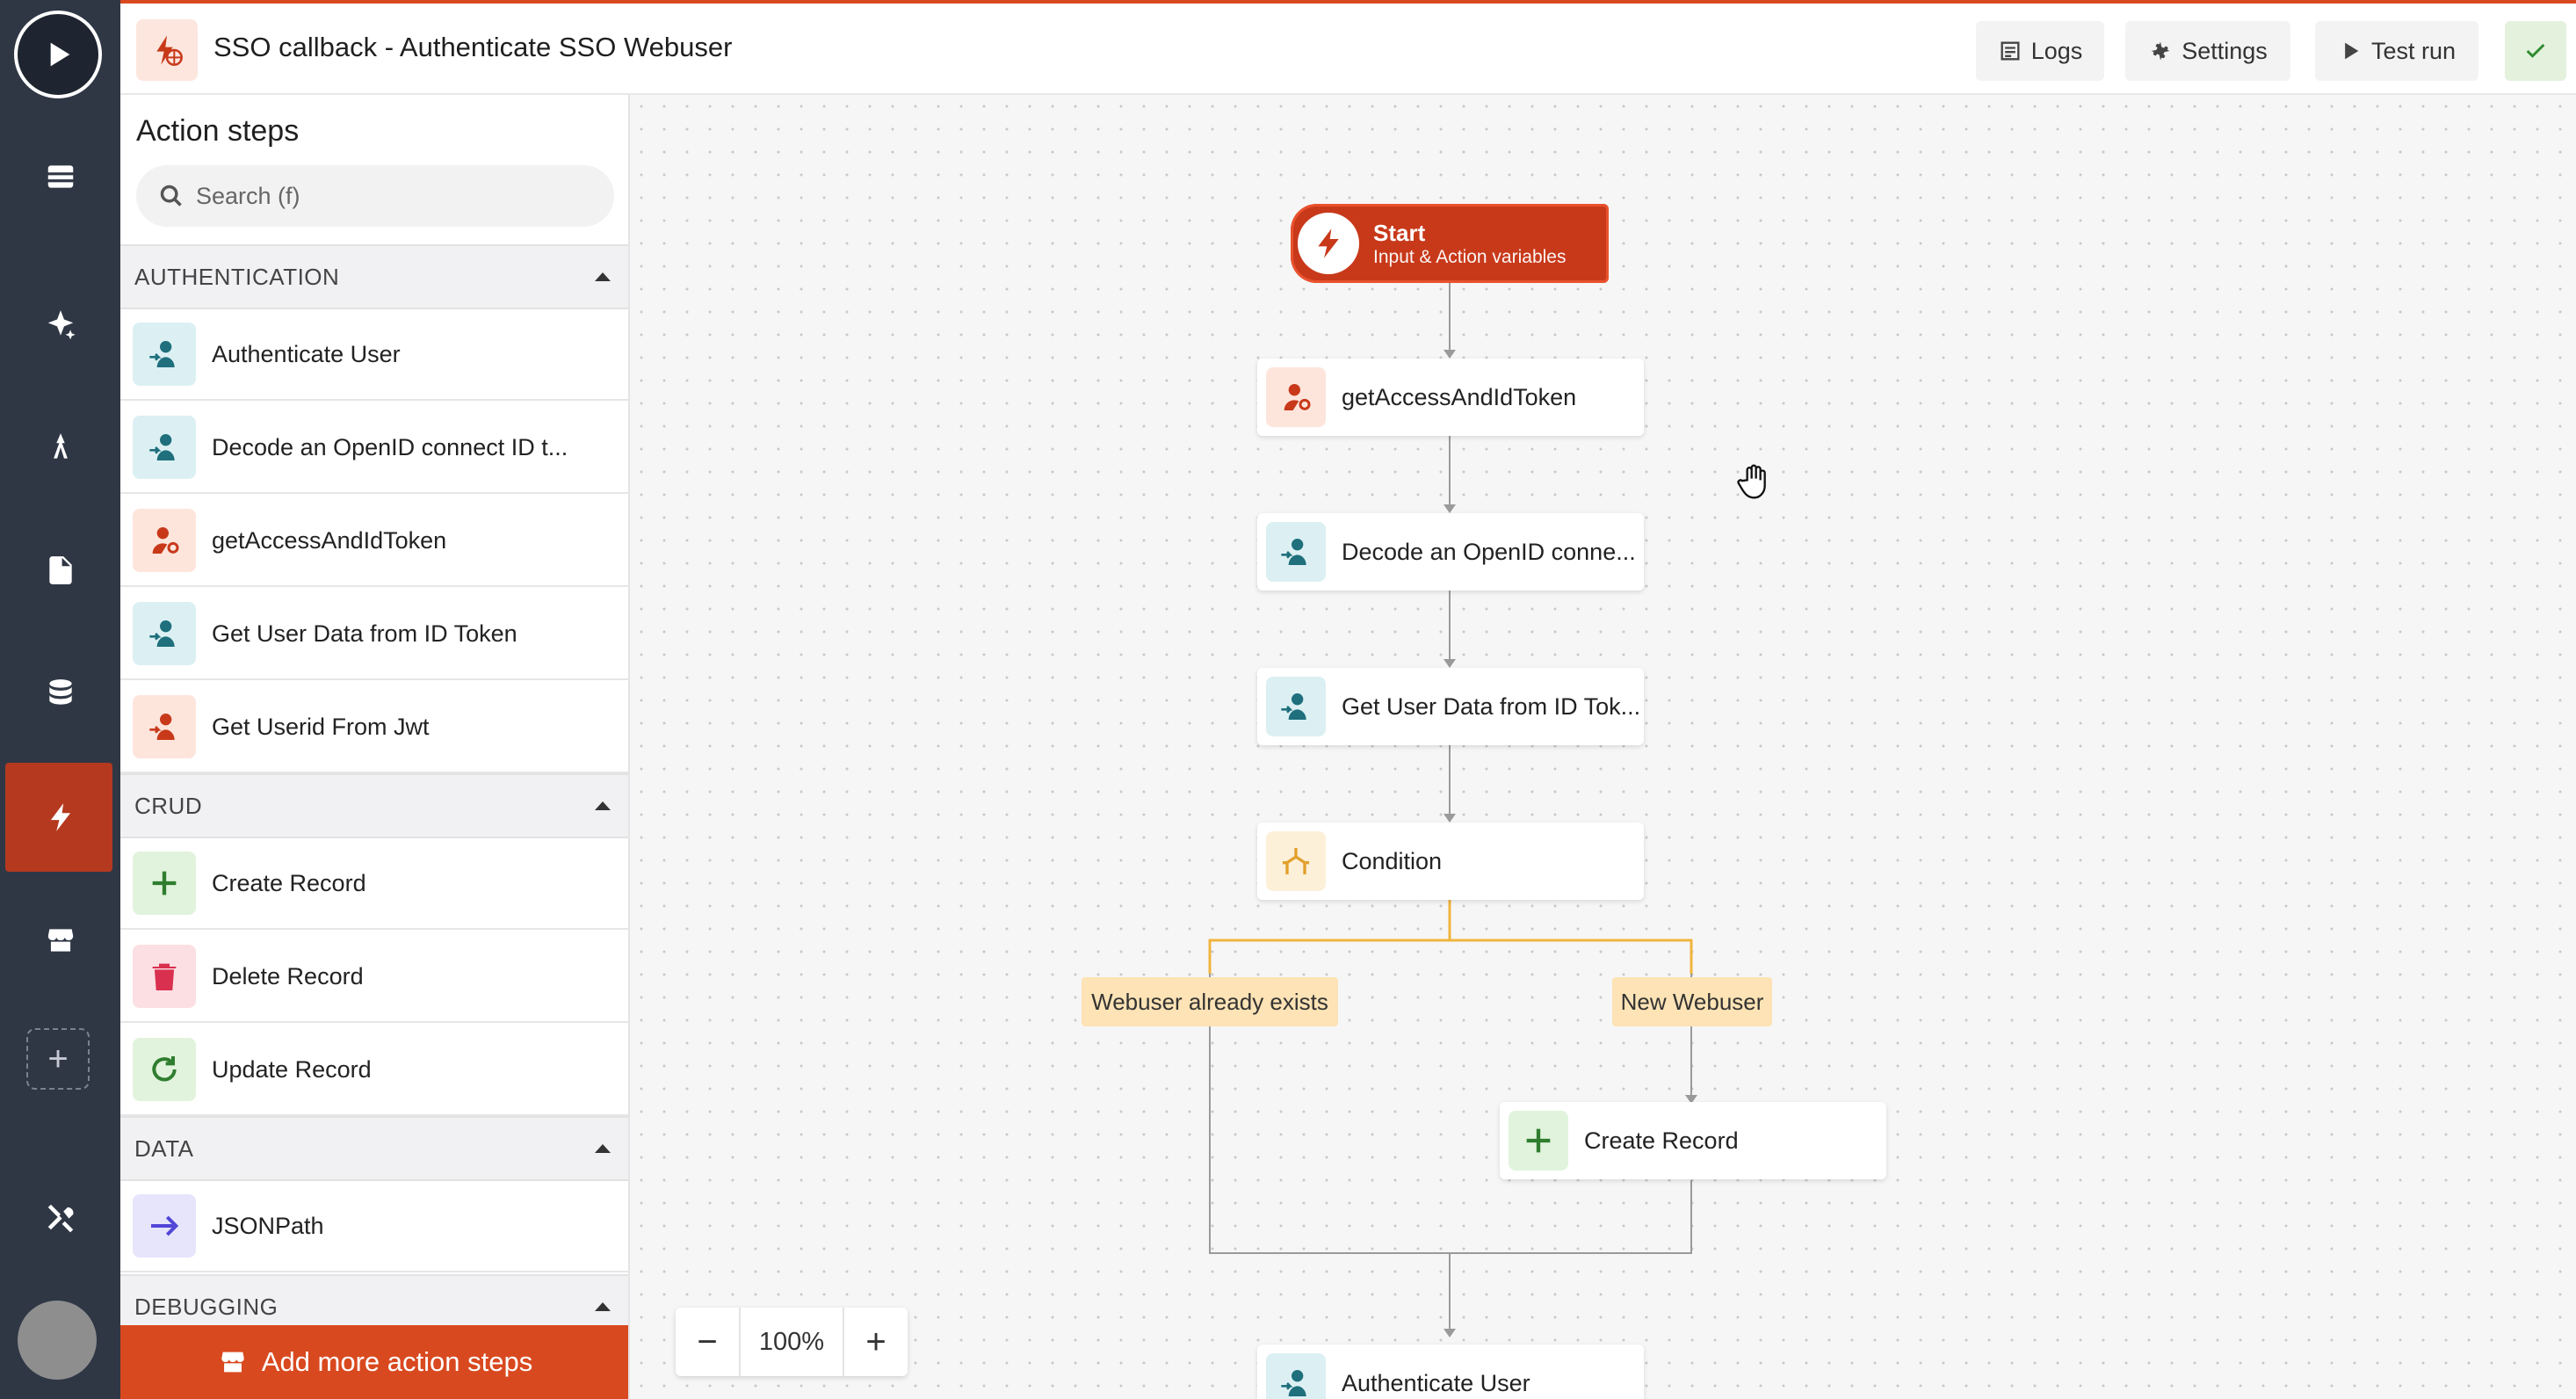  I want to click on list-item: Delete Record, so click(374, 977).